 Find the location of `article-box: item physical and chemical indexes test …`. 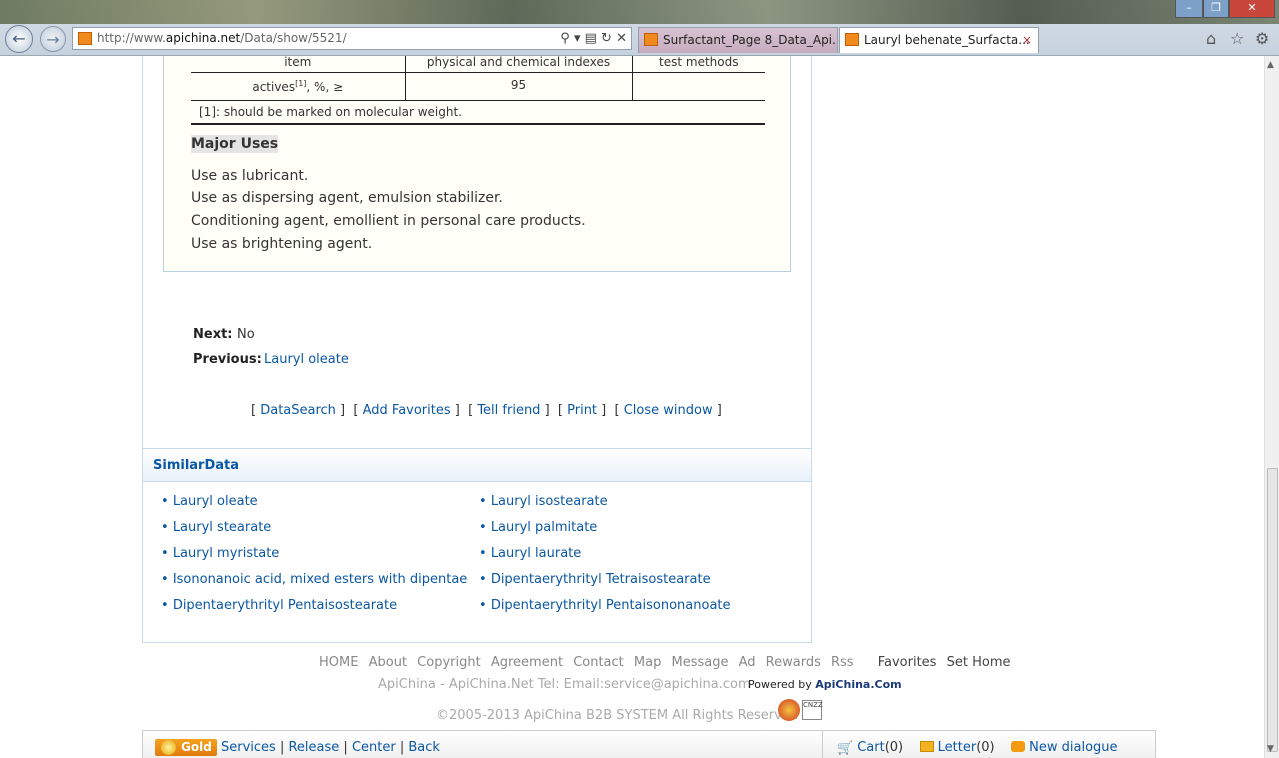

article-box: item physical and chemical indexes test … is located at coordinates (477, 164).